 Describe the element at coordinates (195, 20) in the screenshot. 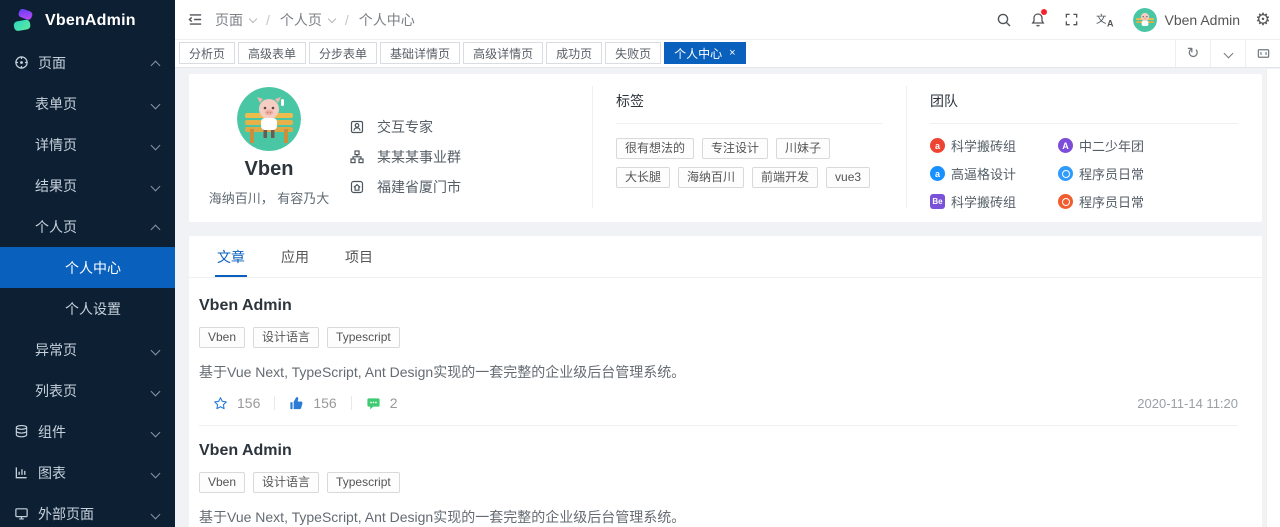

I see `sidebar-fold-button` at that location.